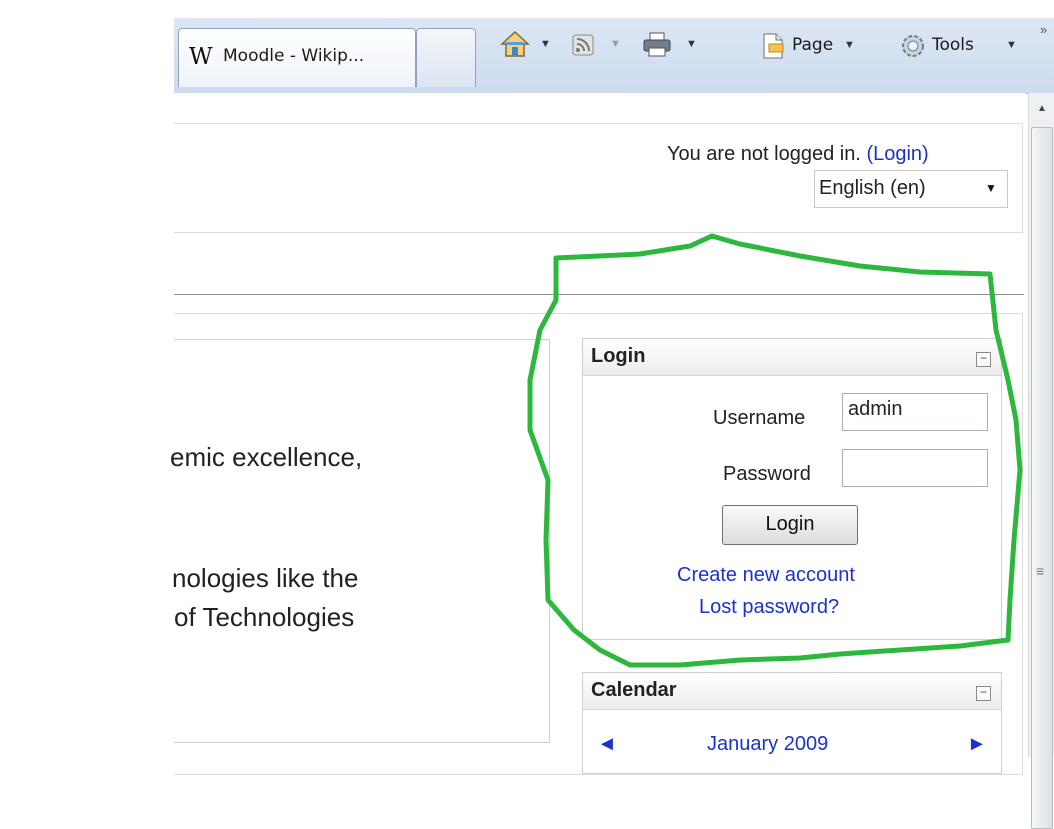  What do you see at coordinates (773, 46) in the screenshot?
I see `page-icon` at bounding box center [773, 46].